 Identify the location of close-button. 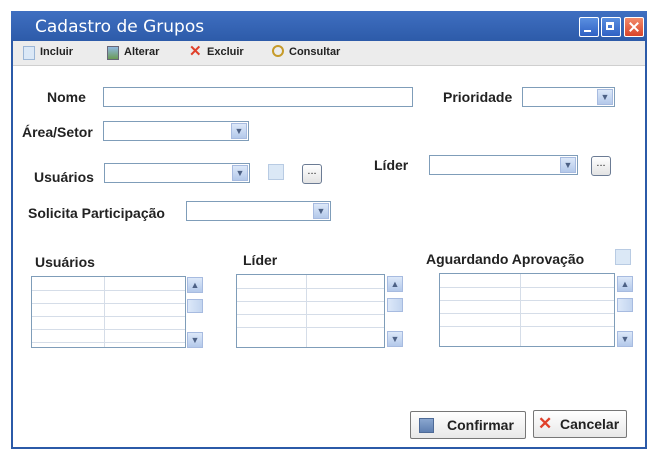
(634, 27).